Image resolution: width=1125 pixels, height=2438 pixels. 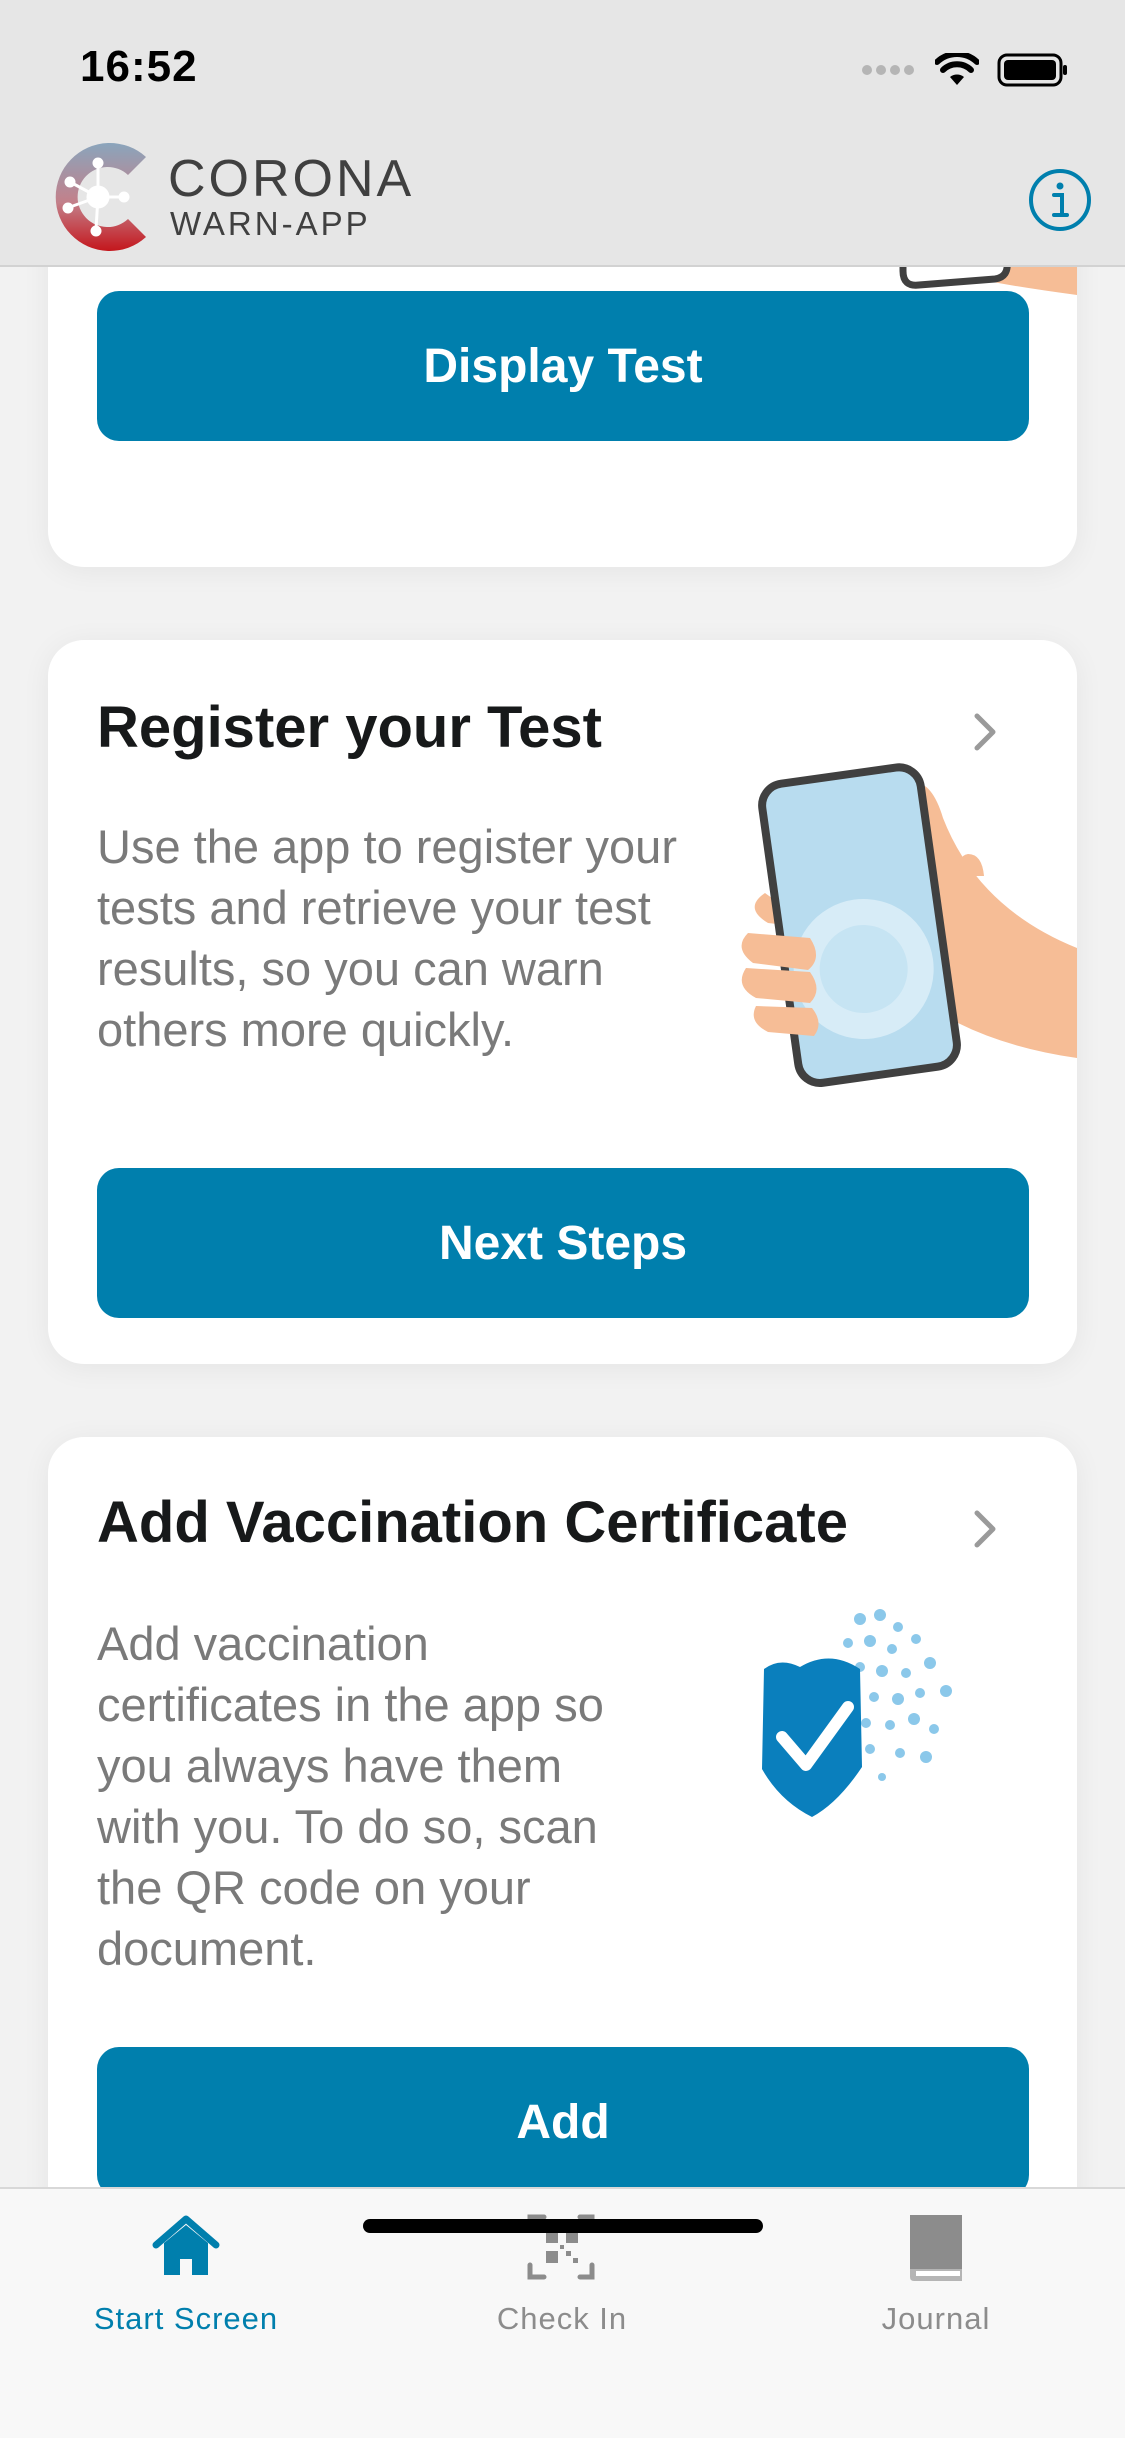 I want to click on tab-start-screen: Start Screen, so click(x=186, y=2272).